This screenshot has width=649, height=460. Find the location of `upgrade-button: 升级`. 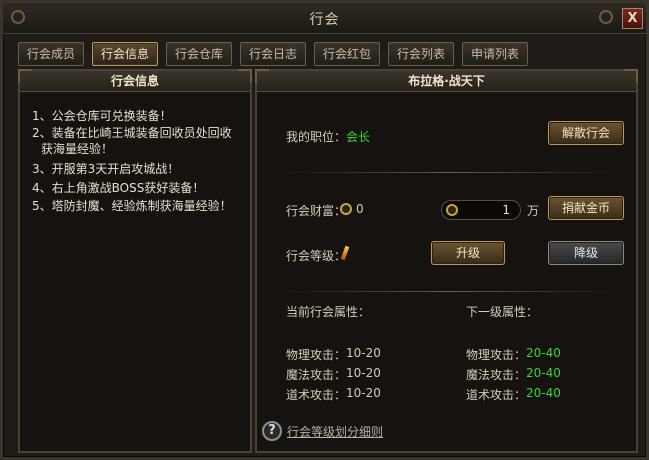

upgrade-button: 升级 is located at coordinates (468, 253).